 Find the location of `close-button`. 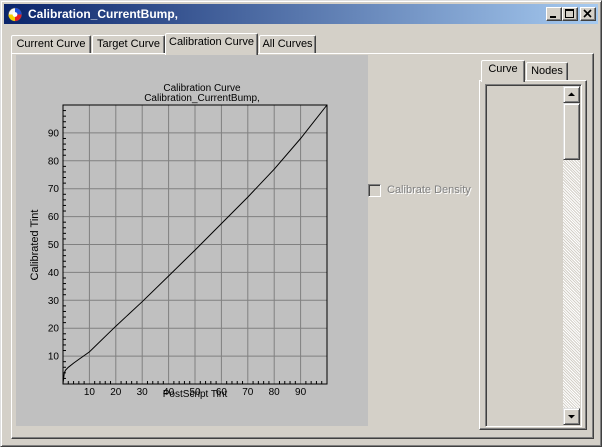

close-button is located at coordinates (588, 14).